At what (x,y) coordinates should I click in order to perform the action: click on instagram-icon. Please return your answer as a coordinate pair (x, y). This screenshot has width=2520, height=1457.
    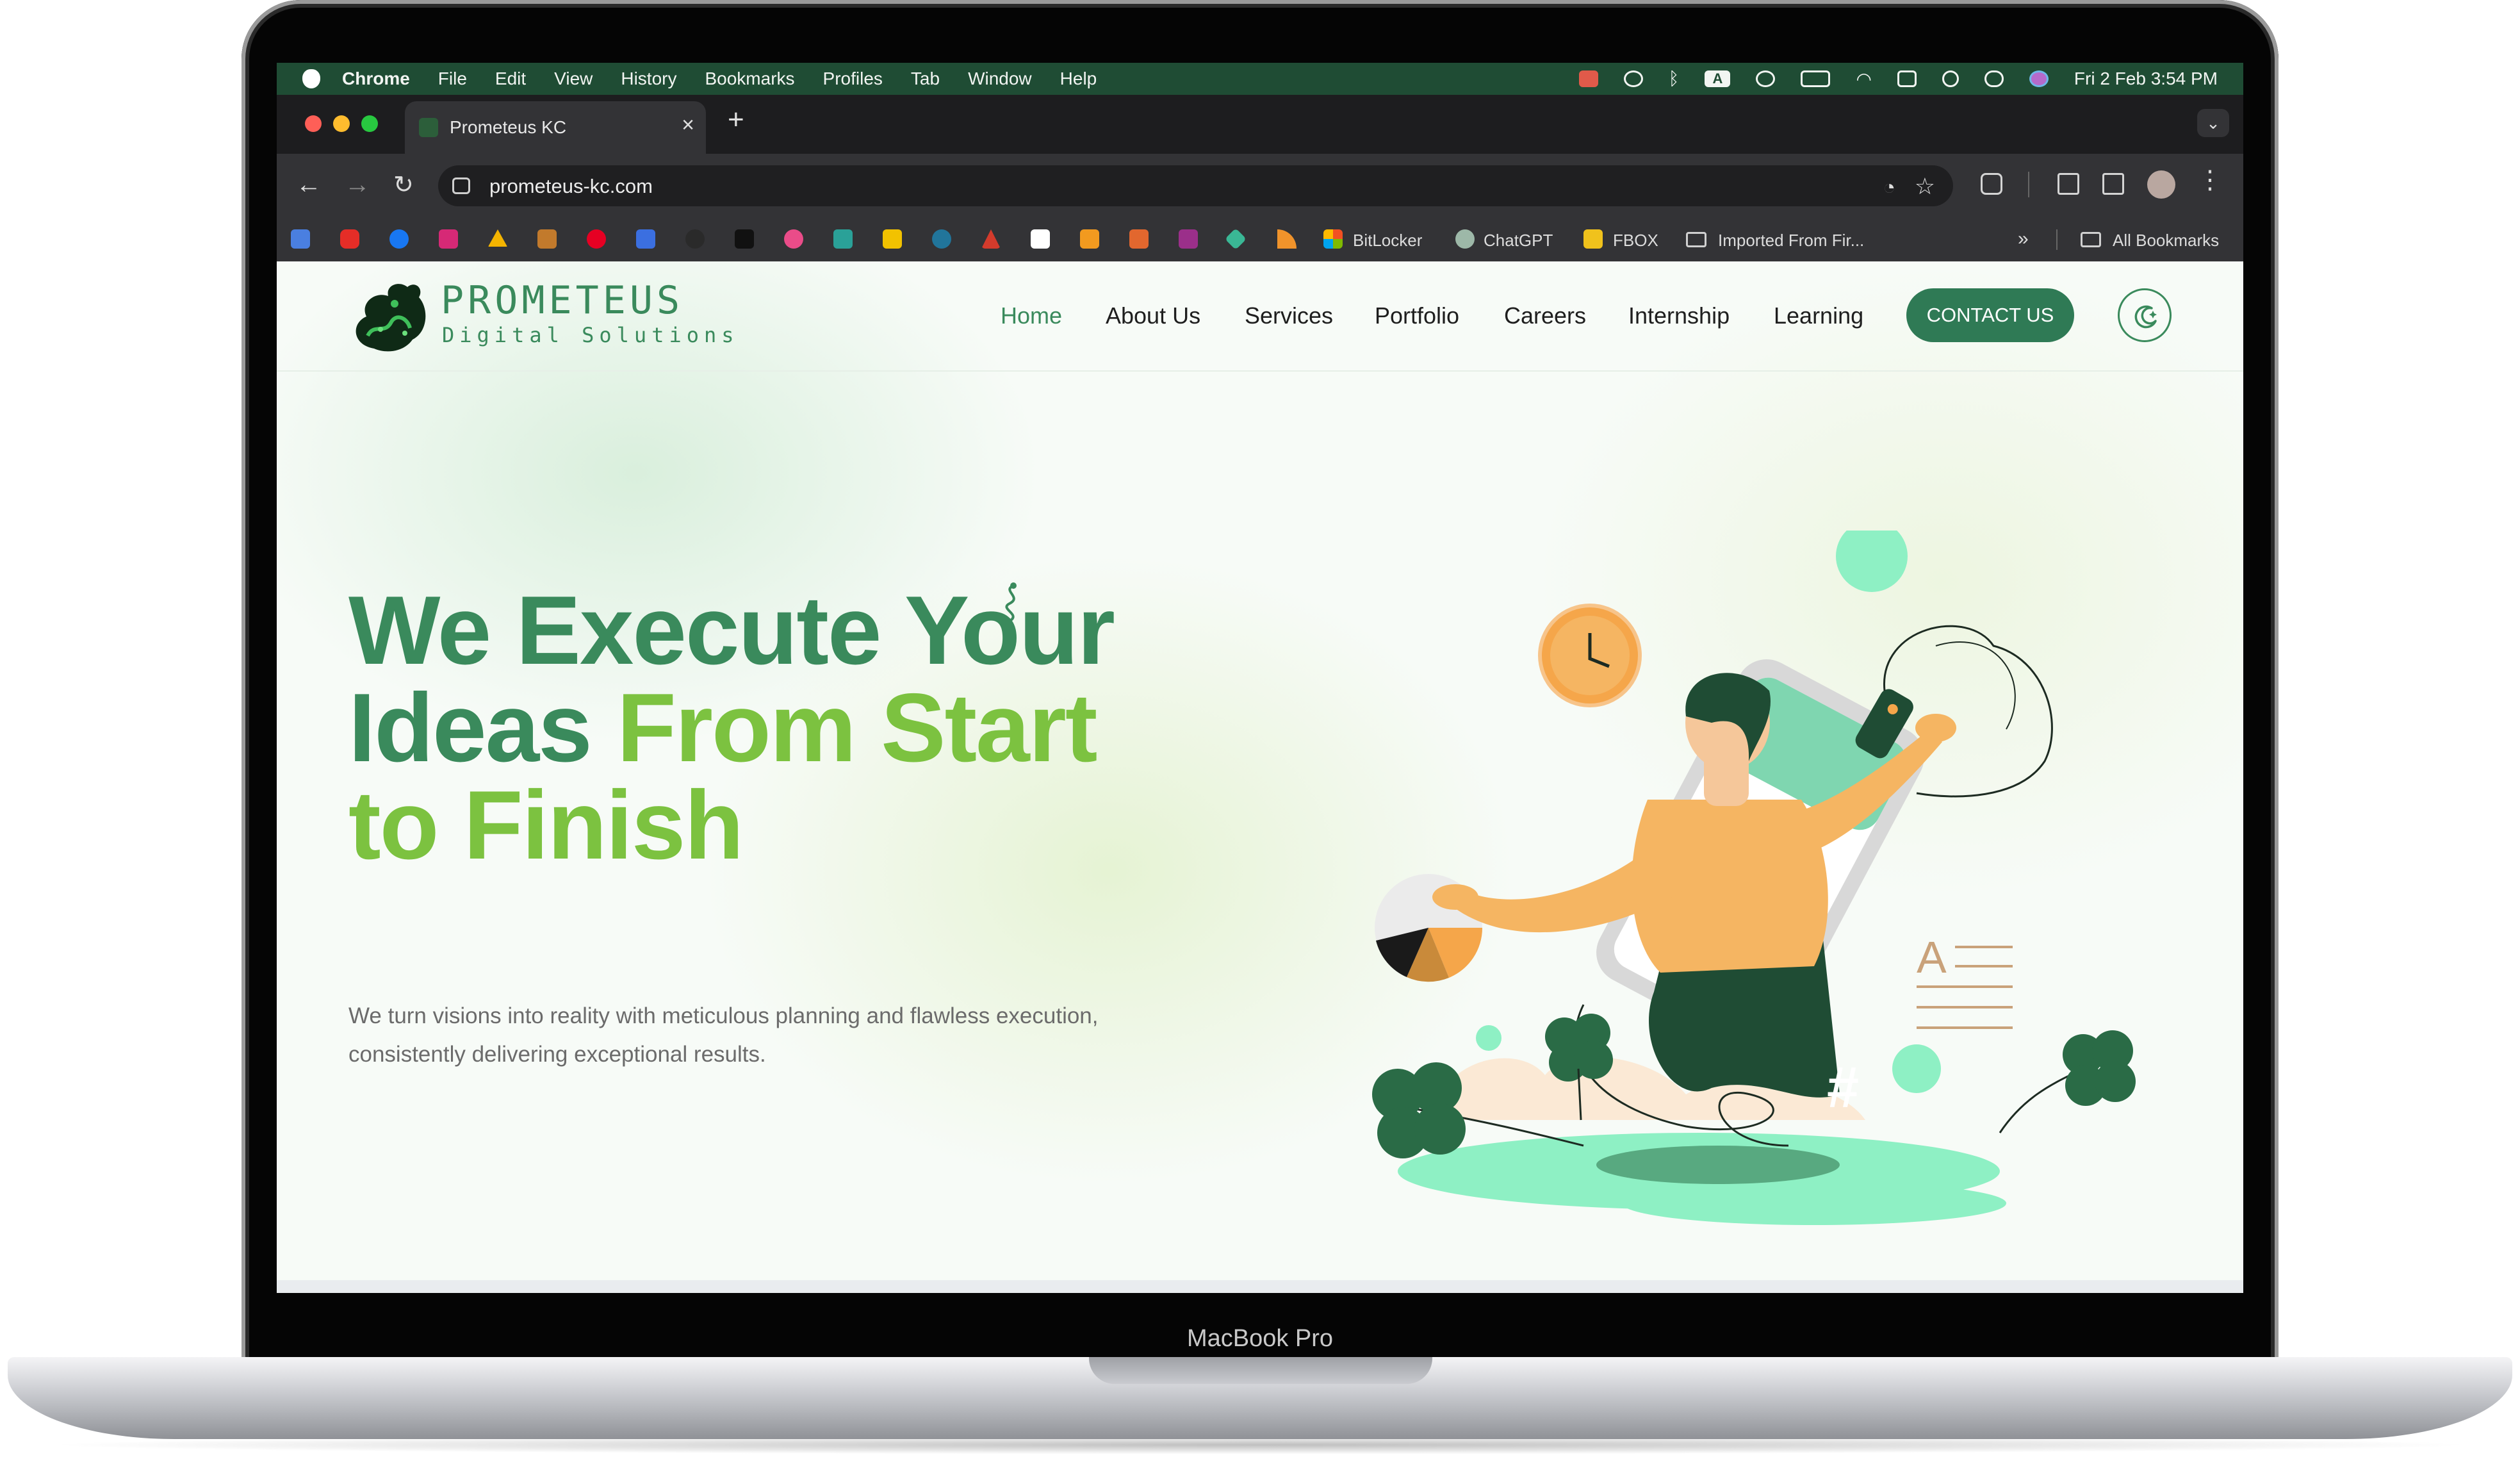
    Looking at the image, I should click on (448, 239).